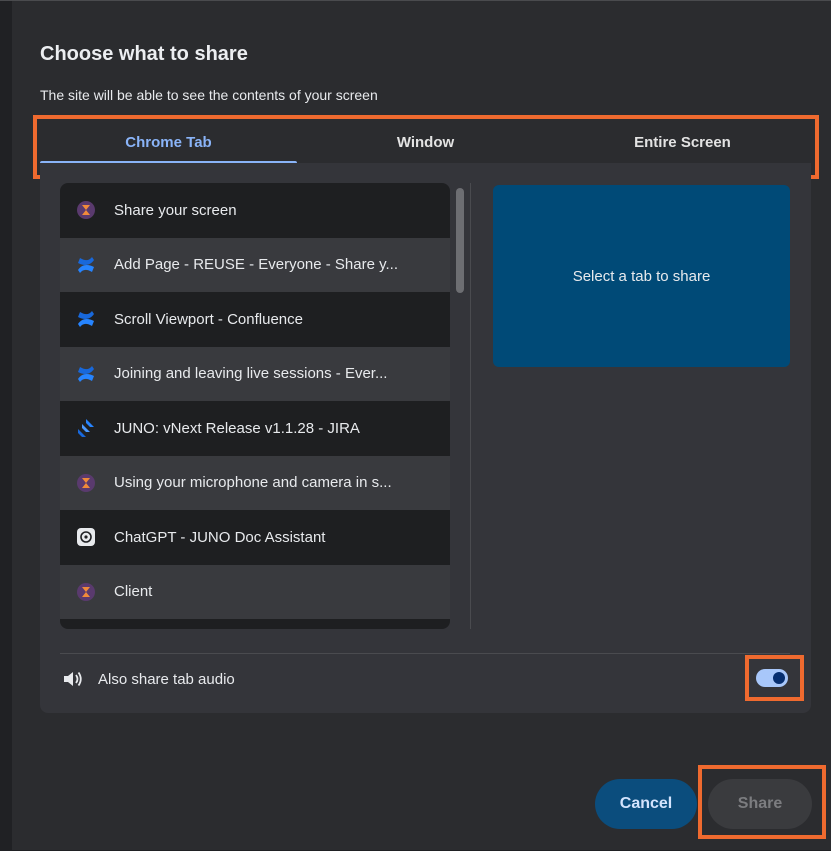  Describe the element at coordinates (86, 428) in the screenshot. I see `jira-icon` at that location.